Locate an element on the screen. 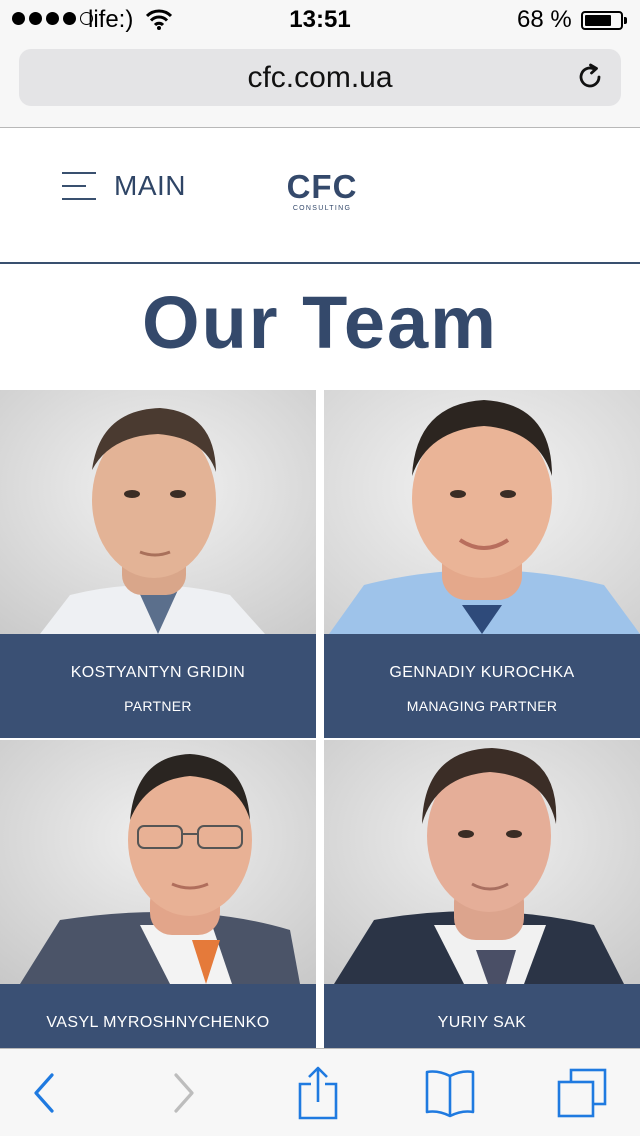 The width and height of the screenshot is (640, 1136). team-member-caption: VASYL MYROSHNYCHENKO is located at coordinates (158, 1017).